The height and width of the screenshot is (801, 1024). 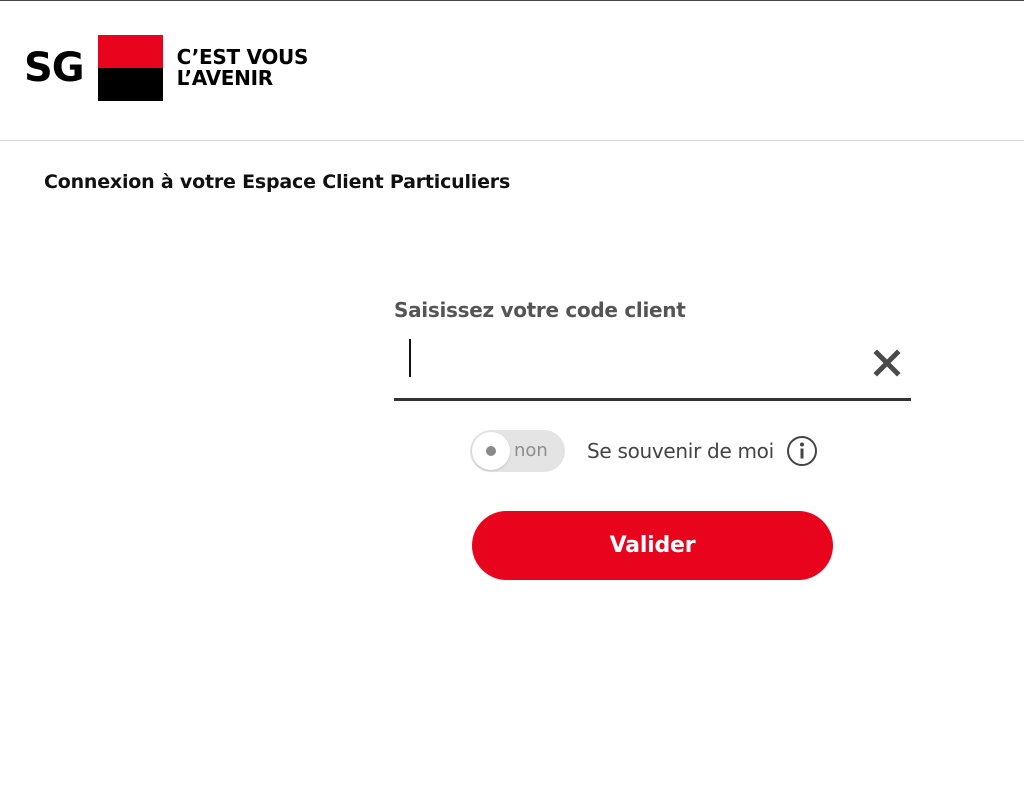 I want to click on toggle-state-label: non, so click(x=531, y=450).